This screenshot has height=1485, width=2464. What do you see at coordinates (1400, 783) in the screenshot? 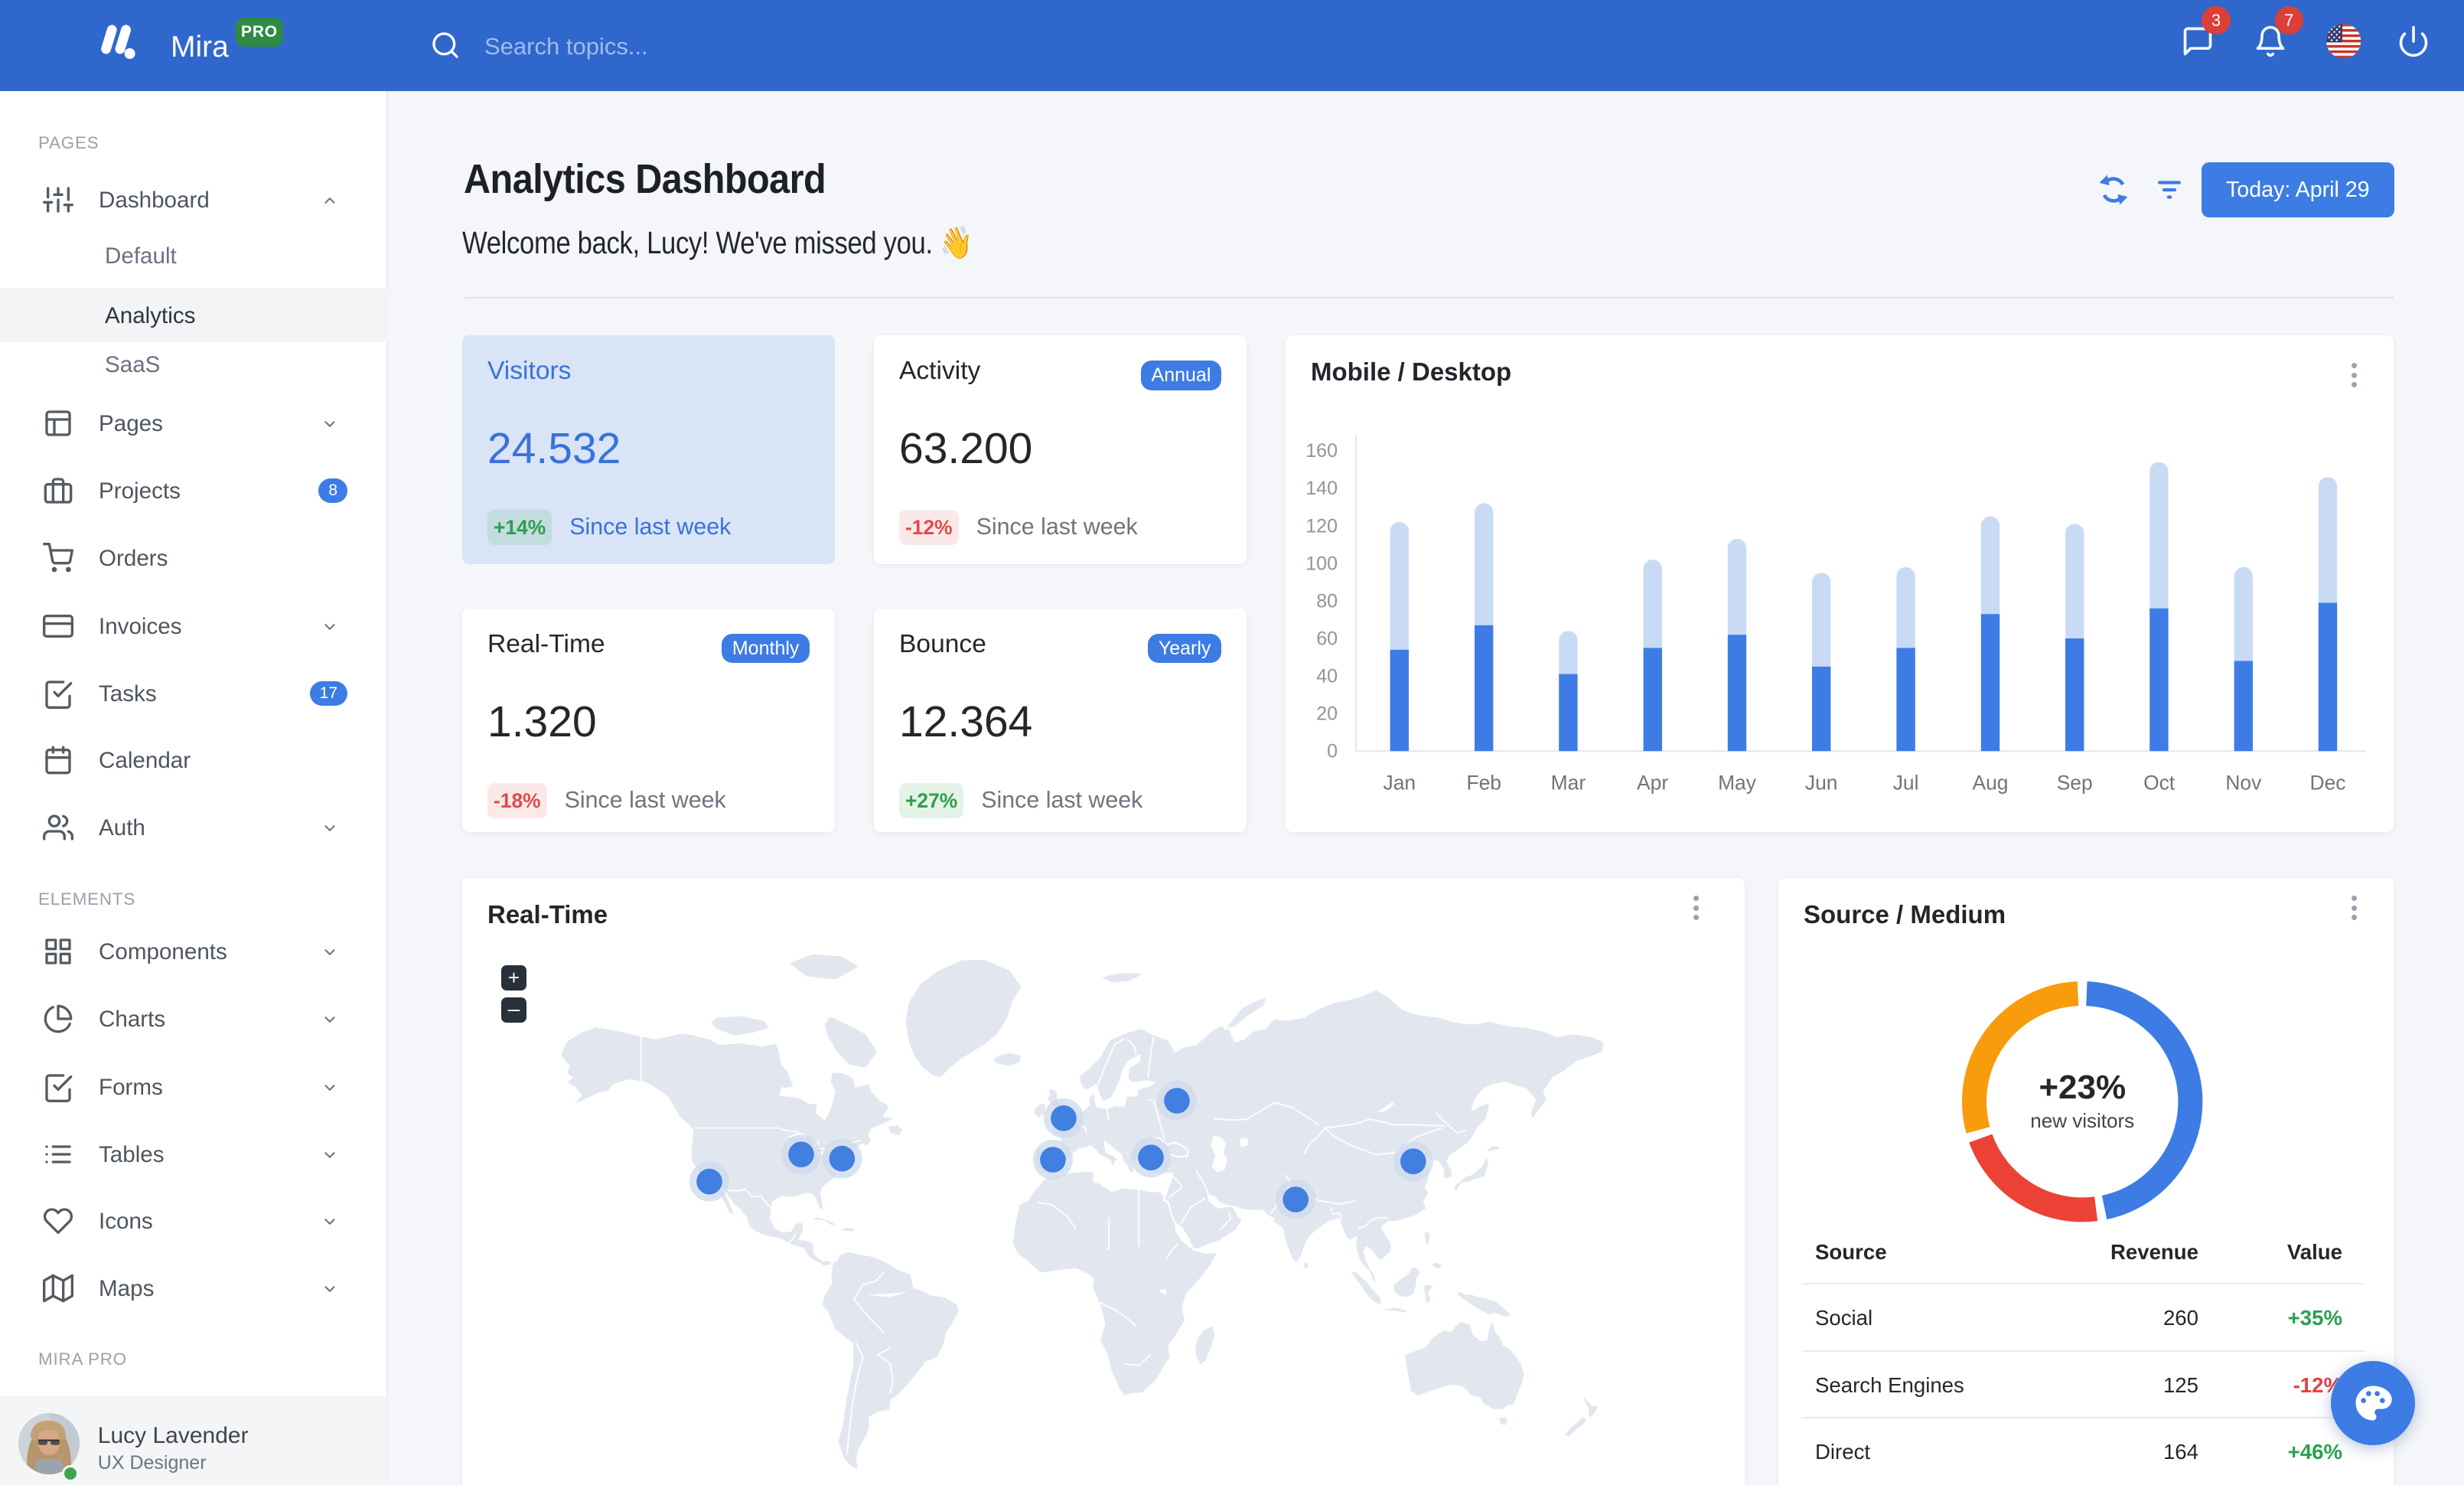
I see `svg-text: Jan` at bounding box center [1400, 783].